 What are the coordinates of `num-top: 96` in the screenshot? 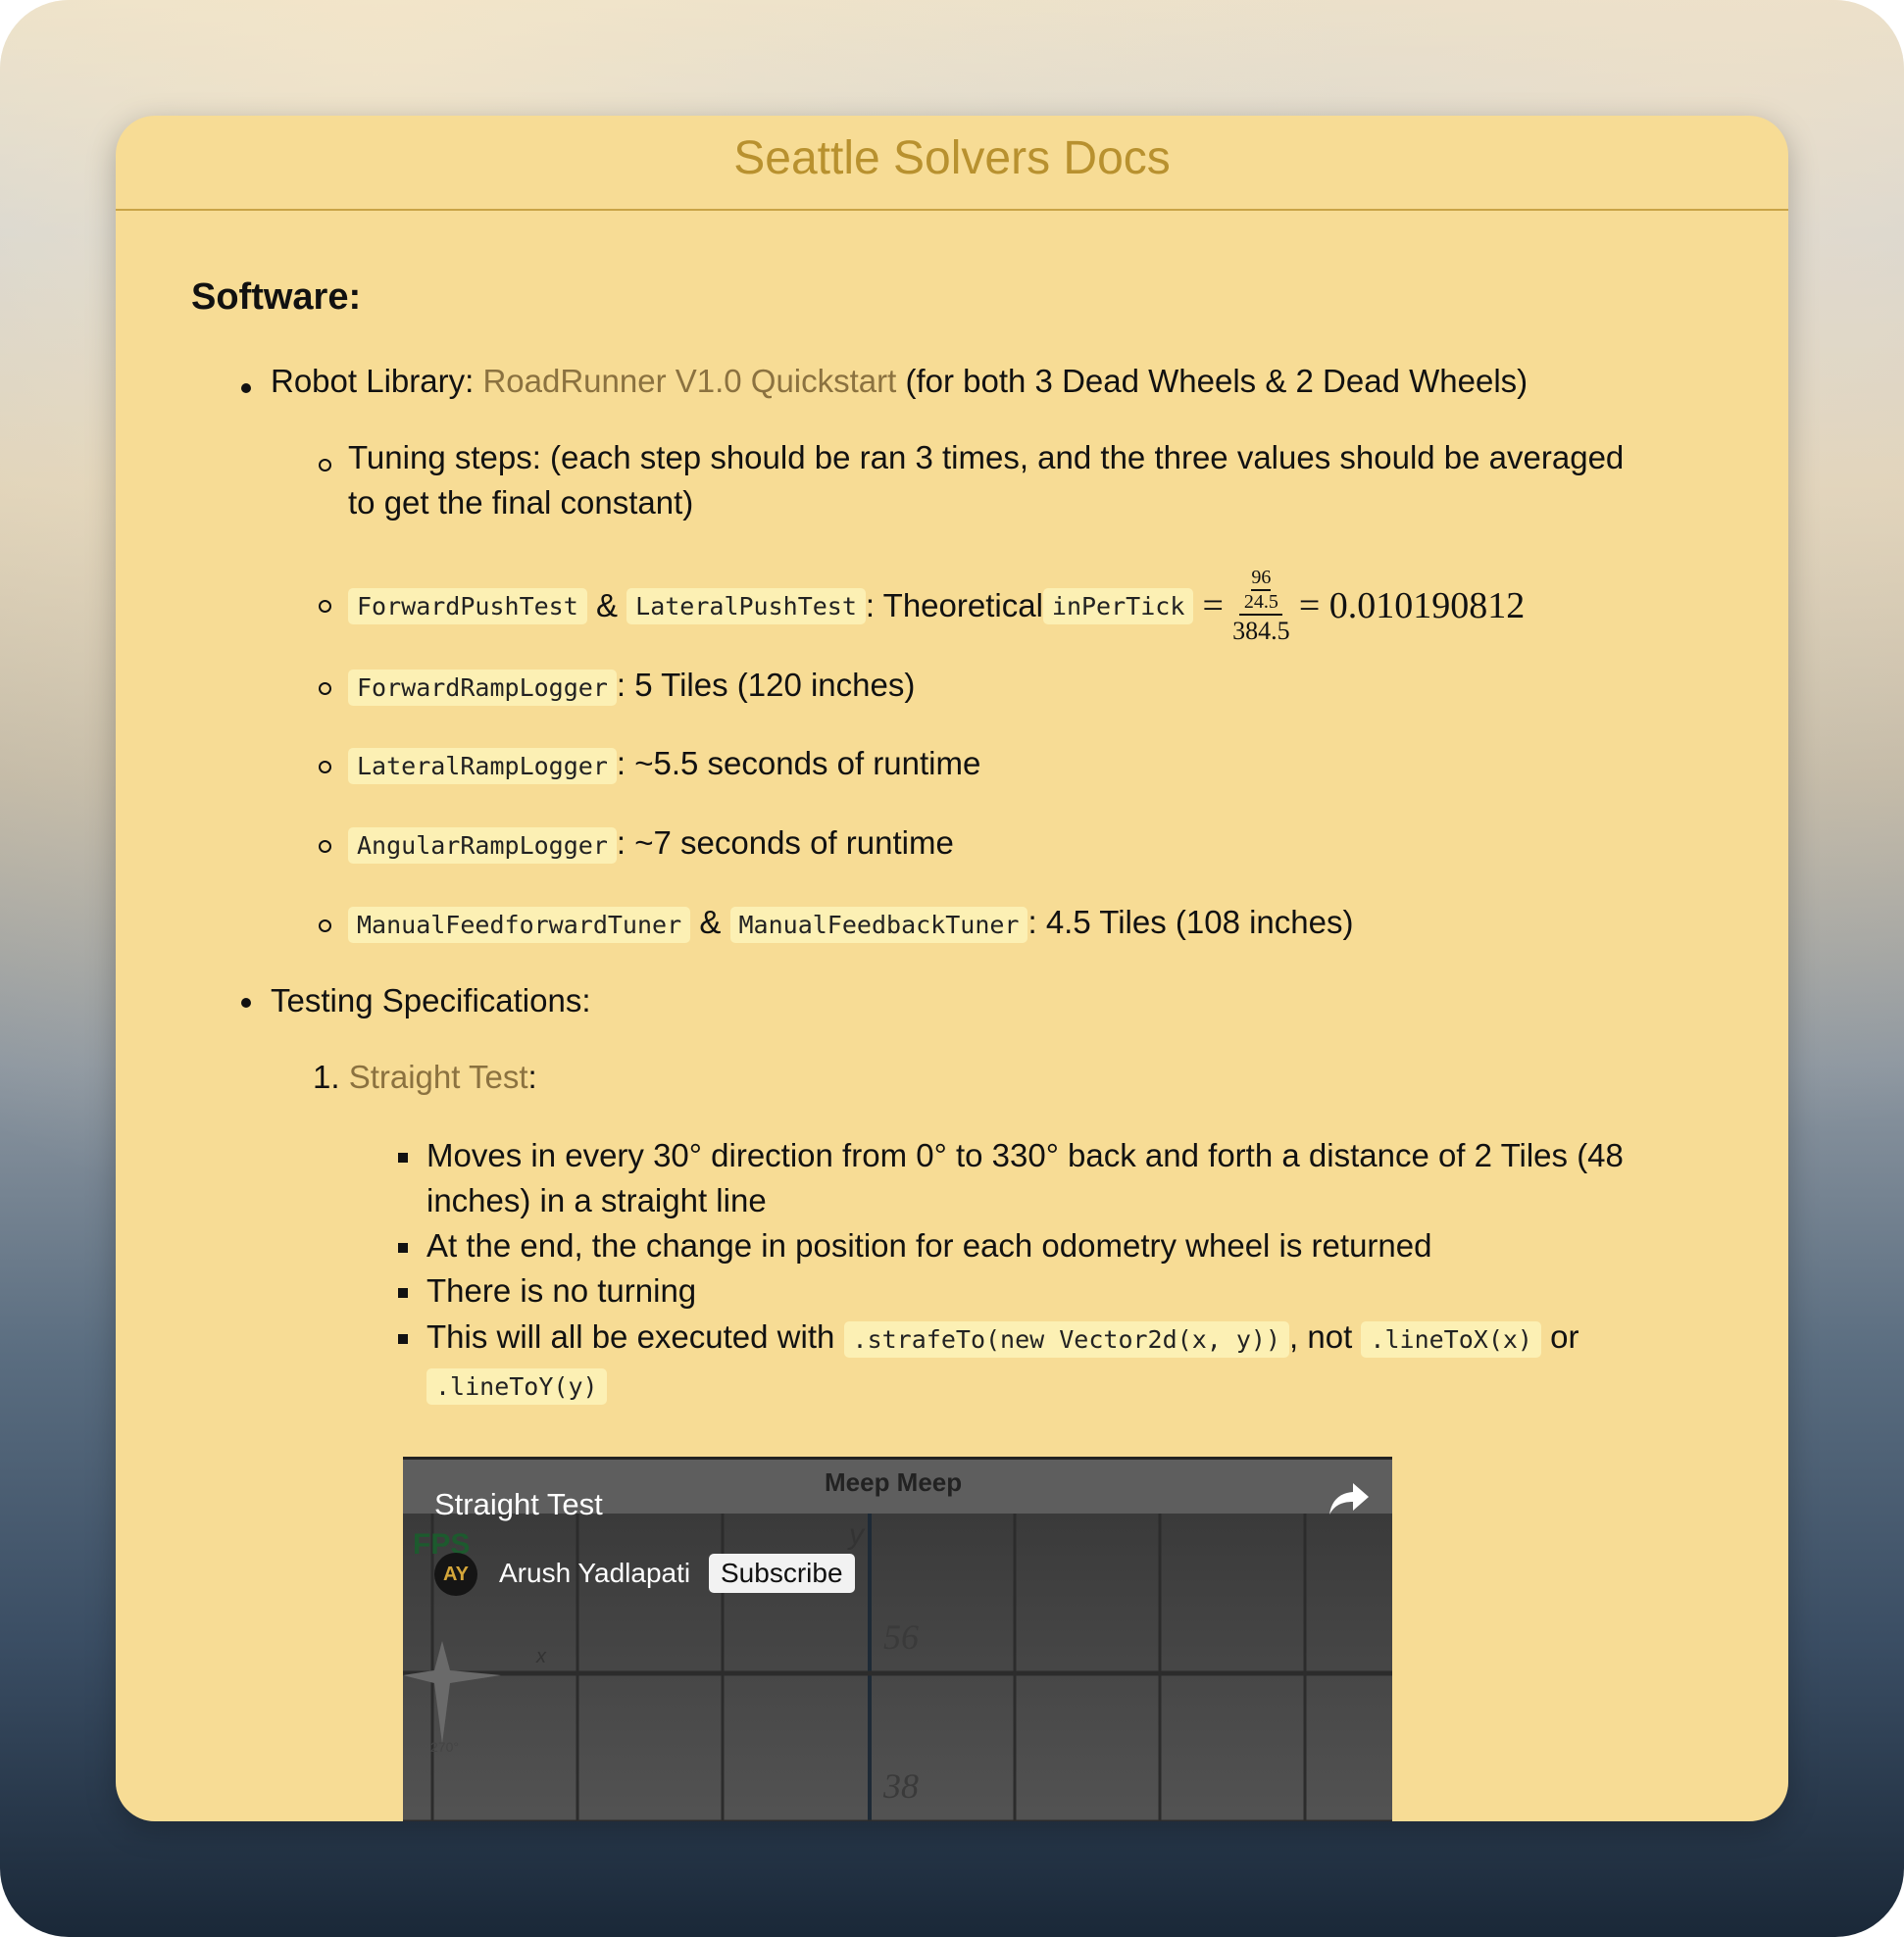 It's located at (1261, 579).